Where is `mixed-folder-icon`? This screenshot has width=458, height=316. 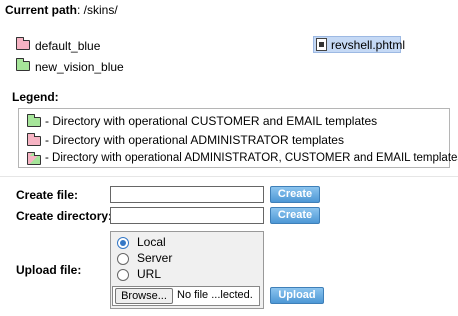 mixed-folder-icon is located at coordinates (34, 158).